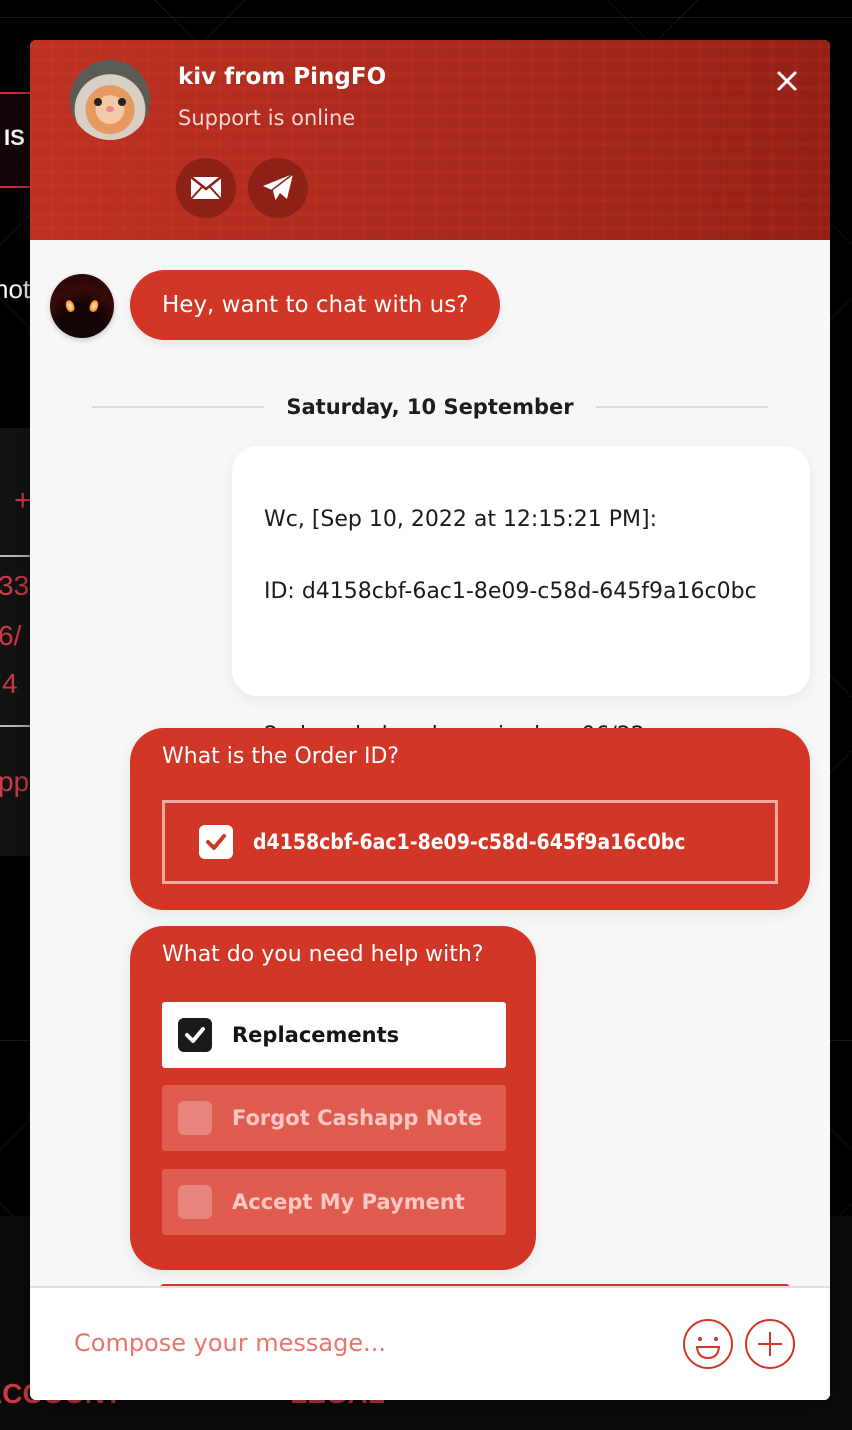 The image size is (852, 1430). I want to click on telegram-button, so click(278, 188).